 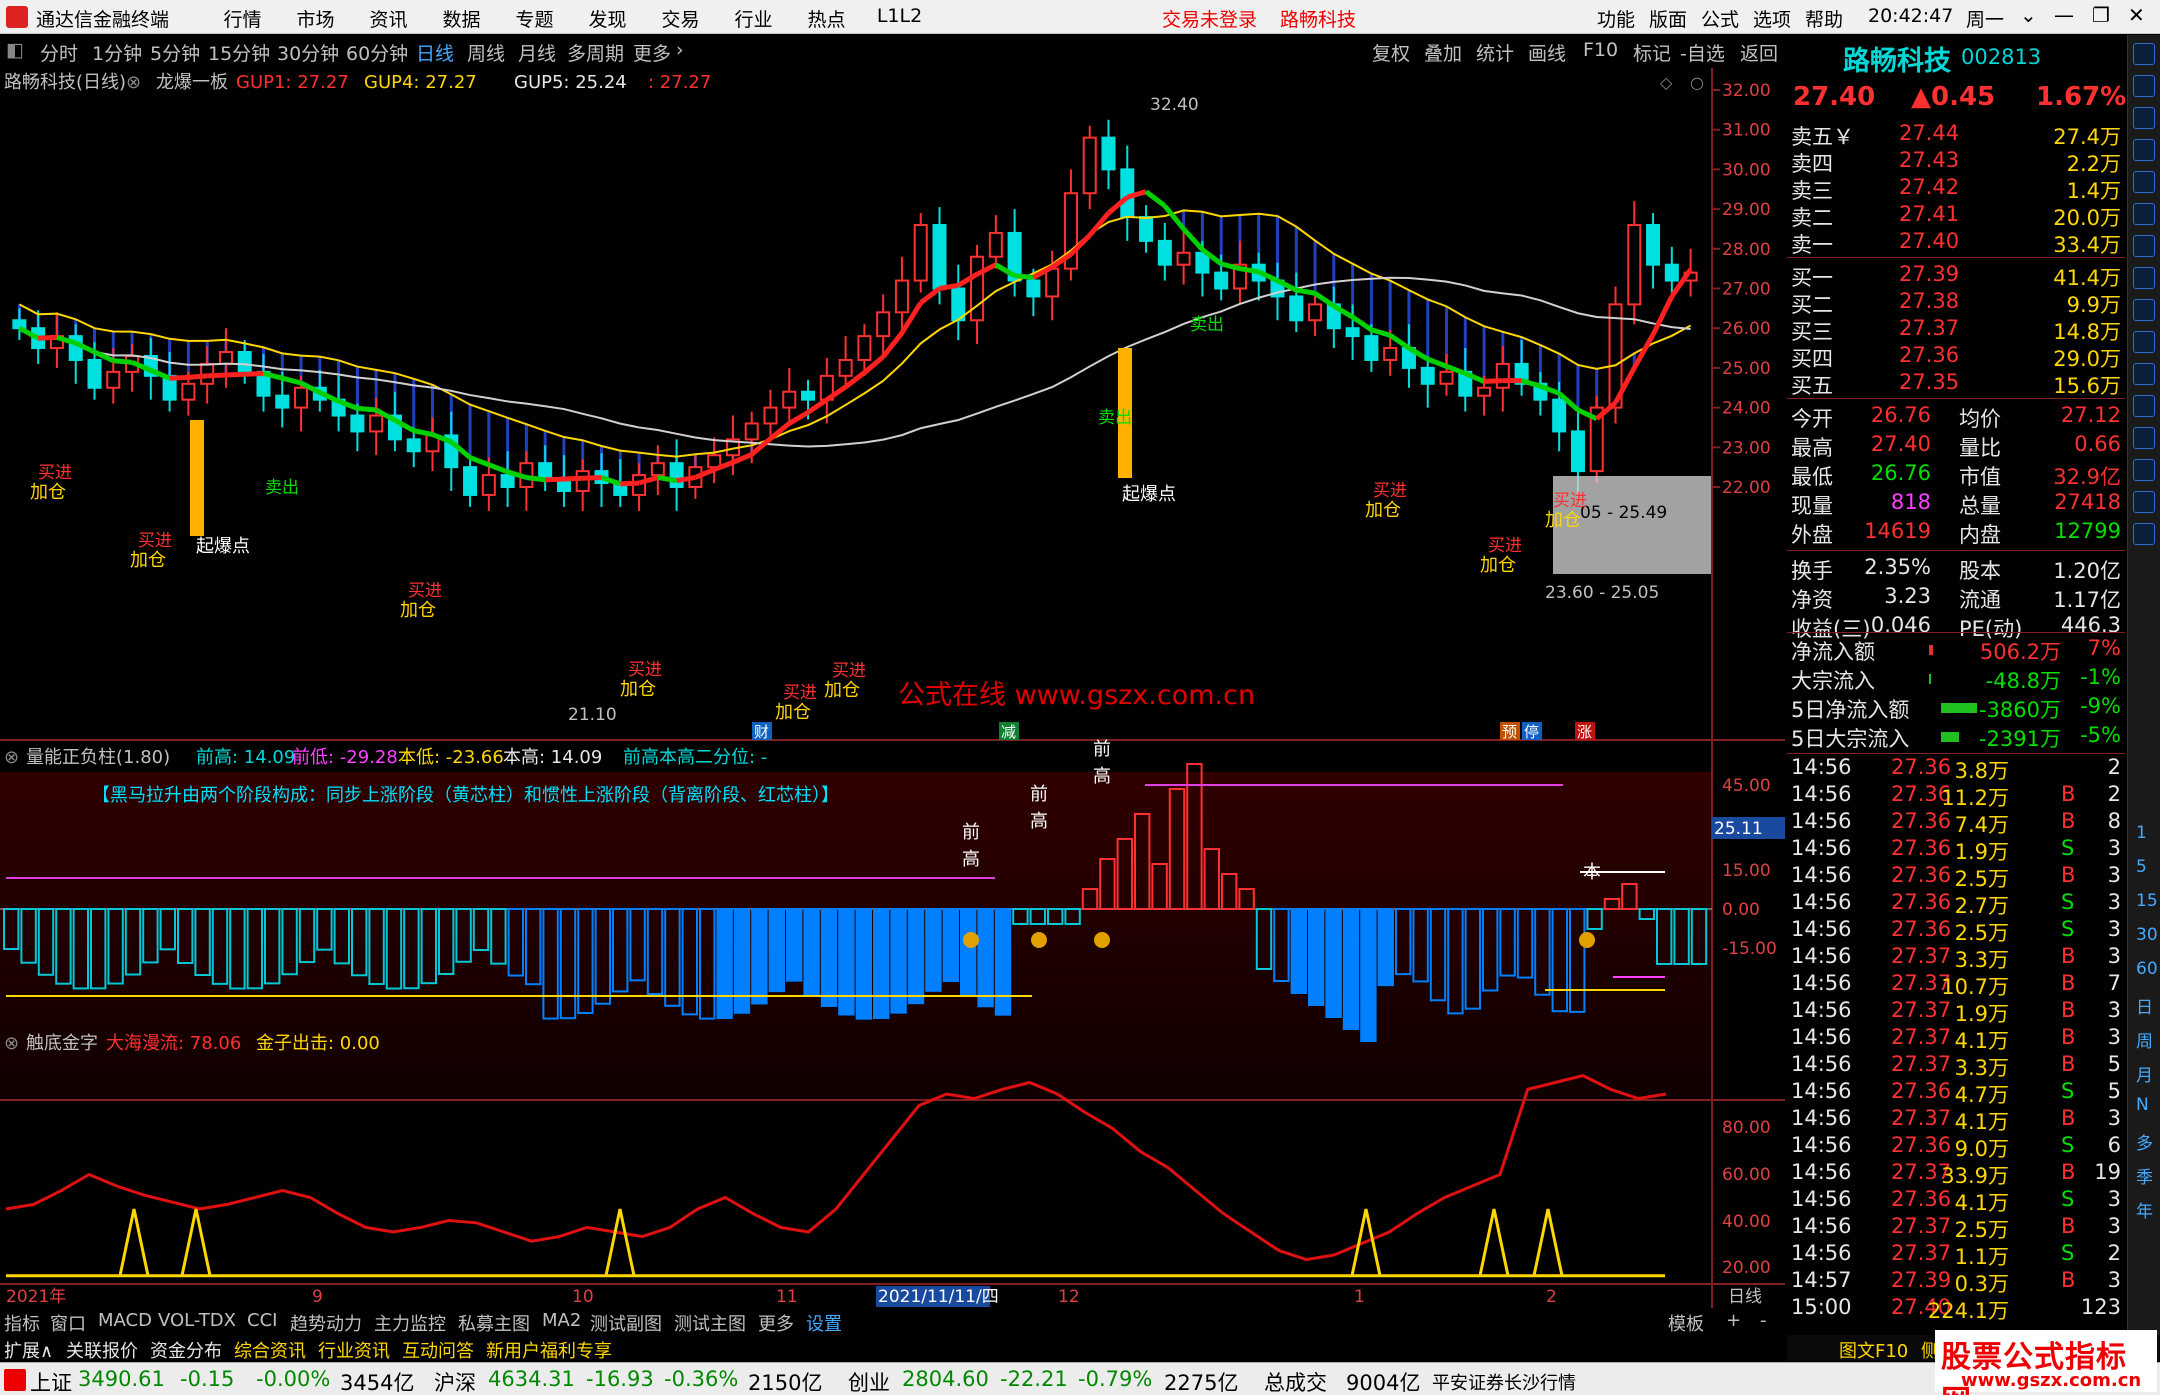 What do you see at coordinates (197, 1320) in the screenshot?
I see `tab-vol-tdx: VOL-TDX` at bounding box center [197, 1320].